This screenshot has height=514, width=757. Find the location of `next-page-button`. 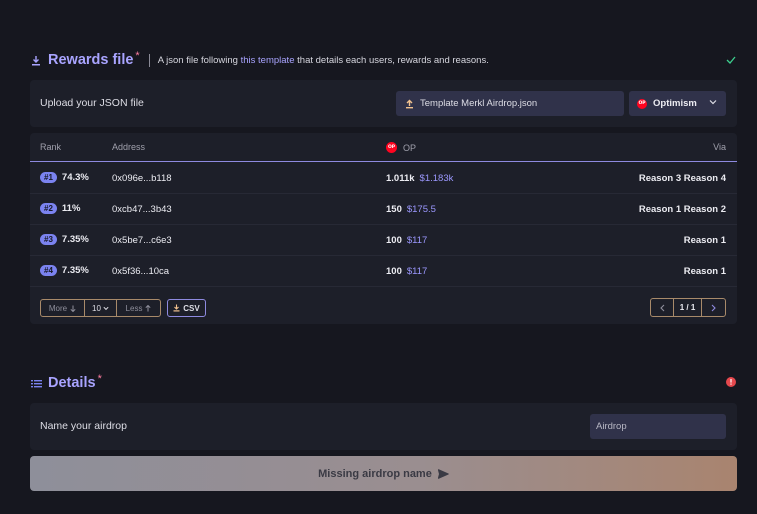

next-page-button is located at coordinates (713, 307).